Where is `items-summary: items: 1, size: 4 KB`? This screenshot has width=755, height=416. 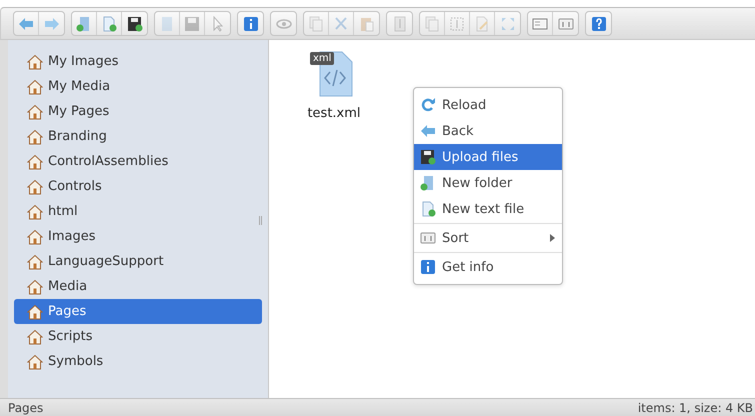
items-summary: items: 1, size: 4 KB is located at coordinates (695, 407).